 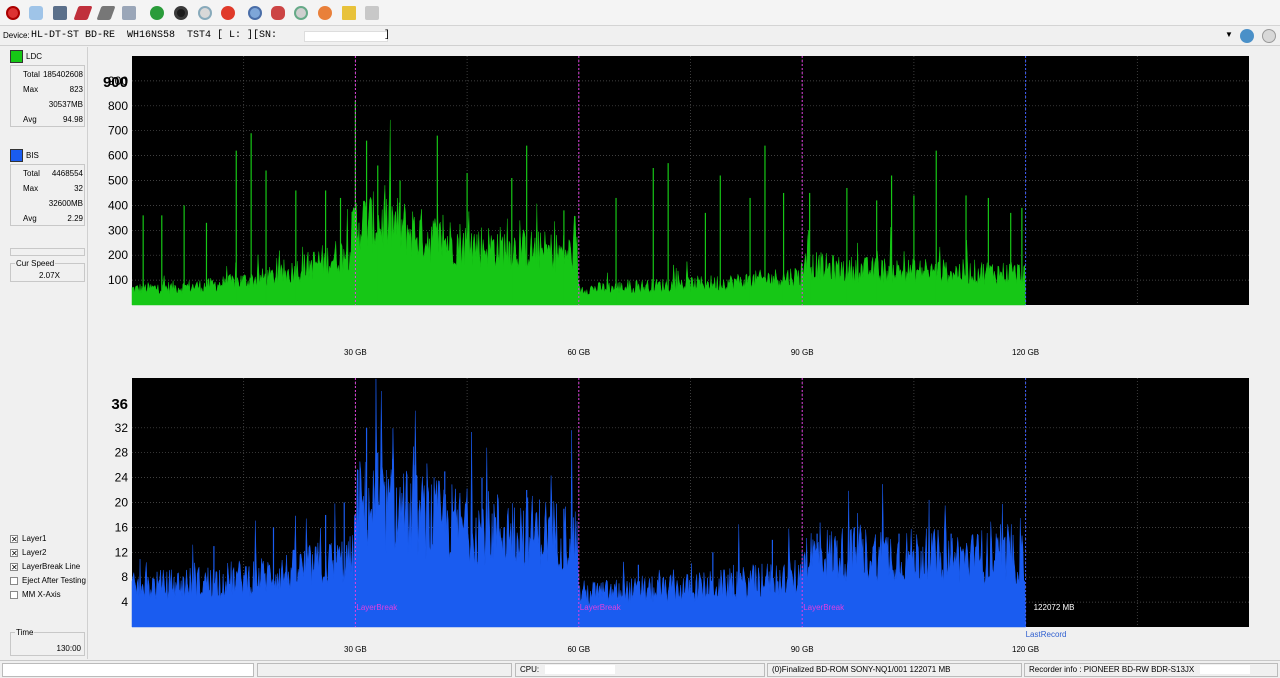 I want to click on monitor-icon, so click(x=60, y=13).